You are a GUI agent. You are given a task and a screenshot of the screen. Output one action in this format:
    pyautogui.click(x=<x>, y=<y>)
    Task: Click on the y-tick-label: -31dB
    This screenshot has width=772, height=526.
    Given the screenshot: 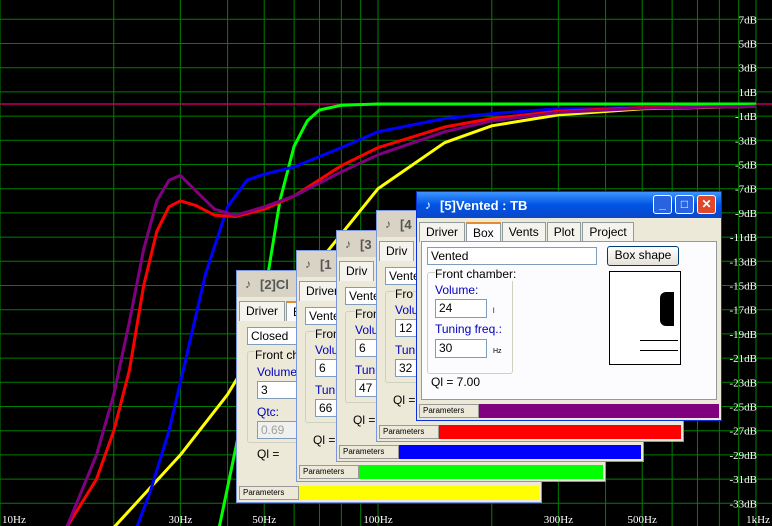 What is the action you would take?
    pyautogui.click(x=744, y=480)
    